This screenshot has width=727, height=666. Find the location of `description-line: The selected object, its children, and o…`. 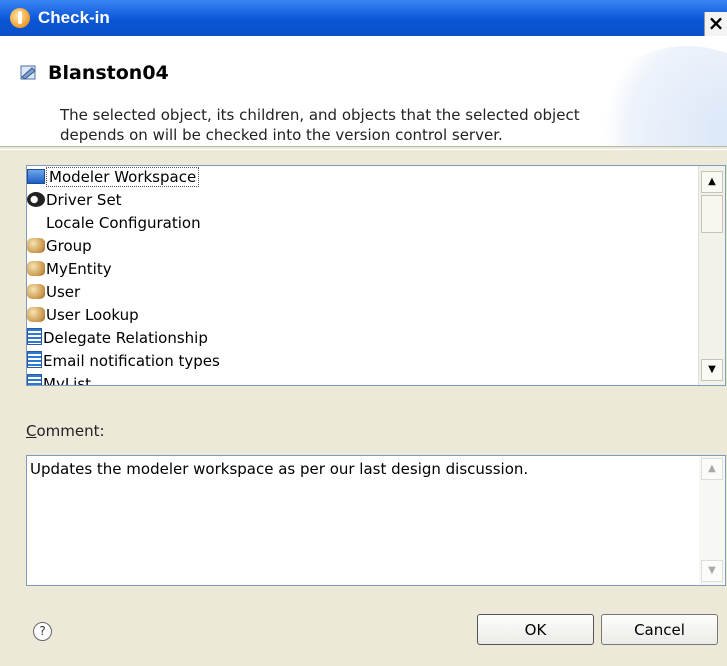

description-line: The selected object, its children, and o… is located at coordinates (320, 115).